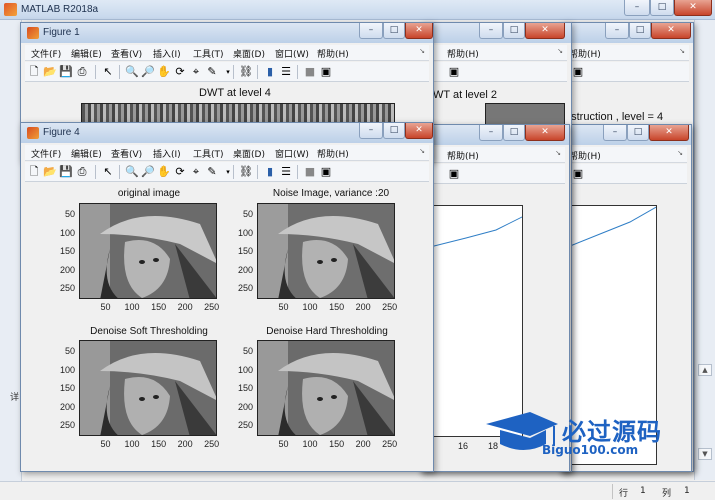 Image resolution: width=715 pixels, height=500 pixels. I want to click on figure-right-maximize-button: □, so click(640, 31).